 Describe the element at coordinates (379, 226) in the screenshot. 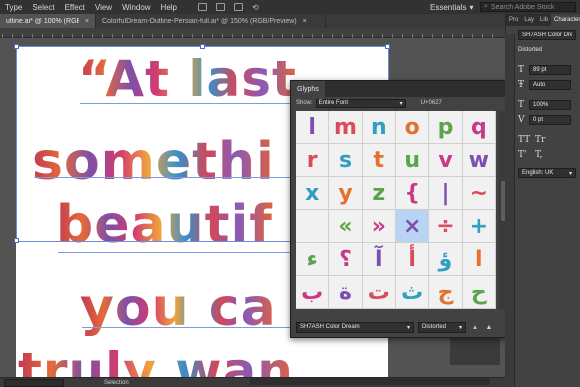

I see `glyph-cell: »` at that location.